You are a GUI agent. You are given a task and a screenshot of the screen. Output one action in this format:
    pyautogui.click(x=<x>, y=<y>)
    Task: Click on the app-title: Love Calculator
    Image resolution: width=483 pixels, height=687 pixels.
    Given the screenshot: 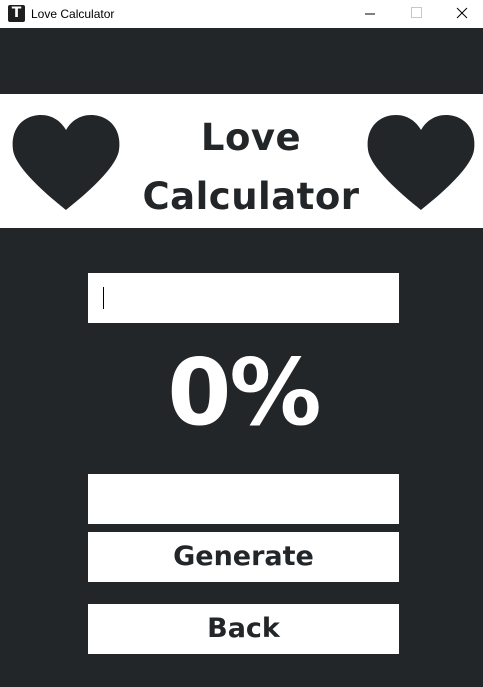 What is the action you would take?
    pyautogui.click(x=251, y=167)
    